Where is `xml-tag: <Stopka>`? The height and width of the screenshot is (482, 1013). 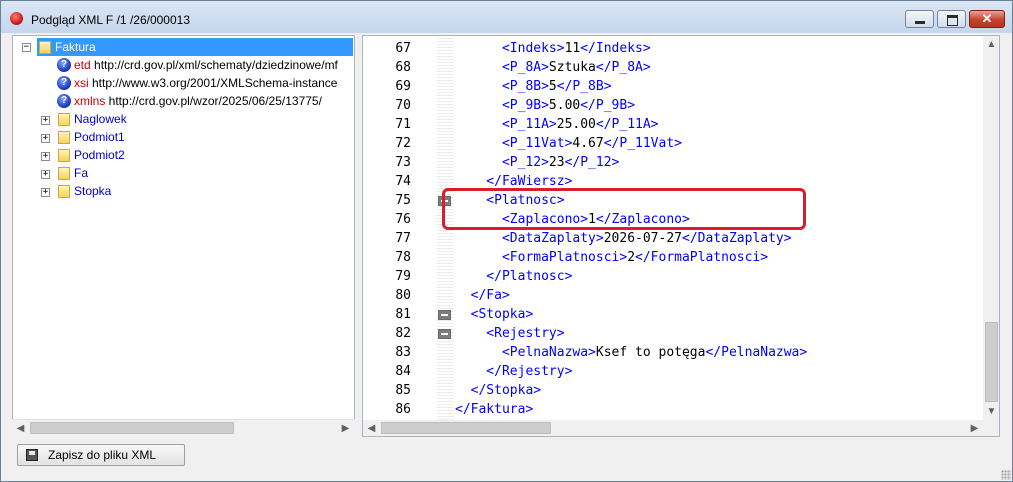
xml-tag: <Stopka> is located at coordinates (494, 314).